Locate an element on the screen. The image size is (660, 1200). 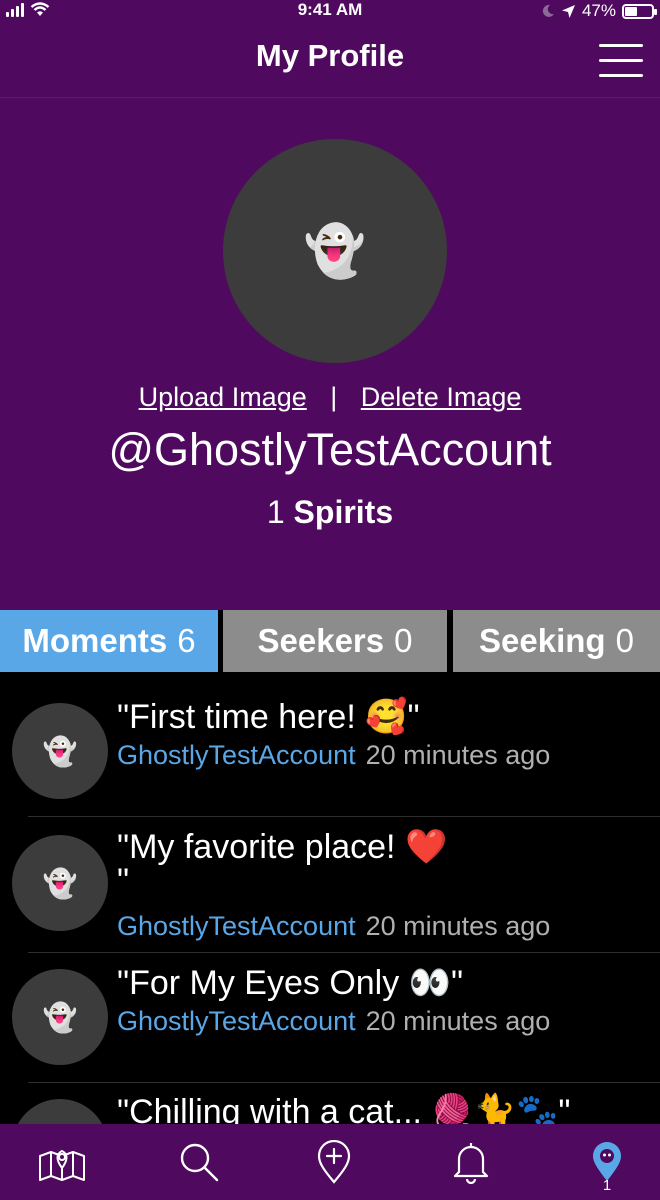
spirits-count: 1 Spirits is located at coordinates (330, 512).